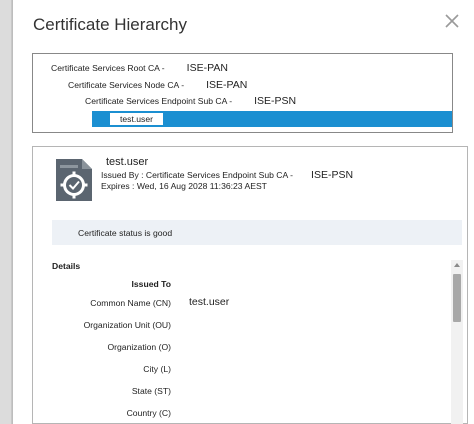 This screenshot has height=424, width=474. Describe the element at coordinates (6, 212) in the screenshot. I see `background-window-edge` at that location.